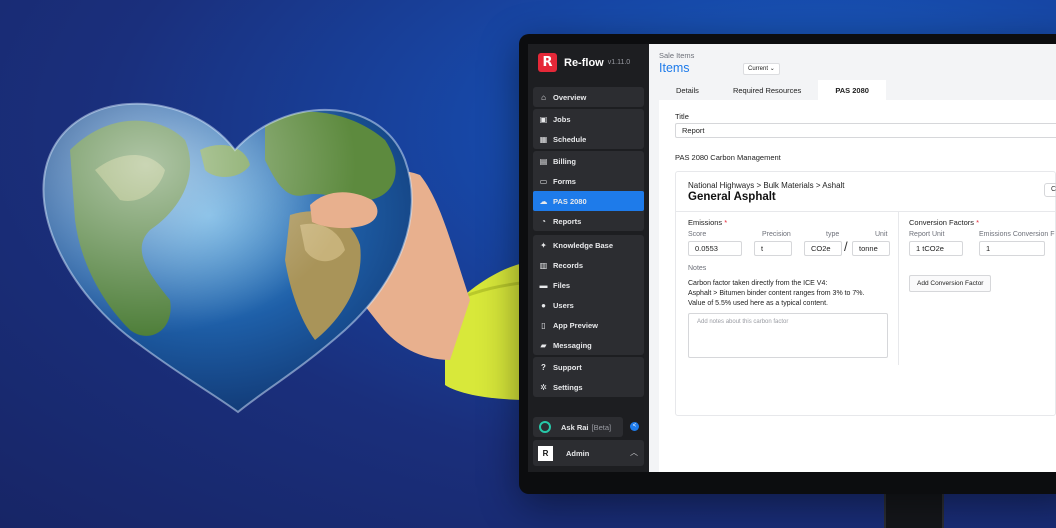 The width and height of the screenshot is (1056, 528). I want to click on card-action-button: C, so click(1050, 190).